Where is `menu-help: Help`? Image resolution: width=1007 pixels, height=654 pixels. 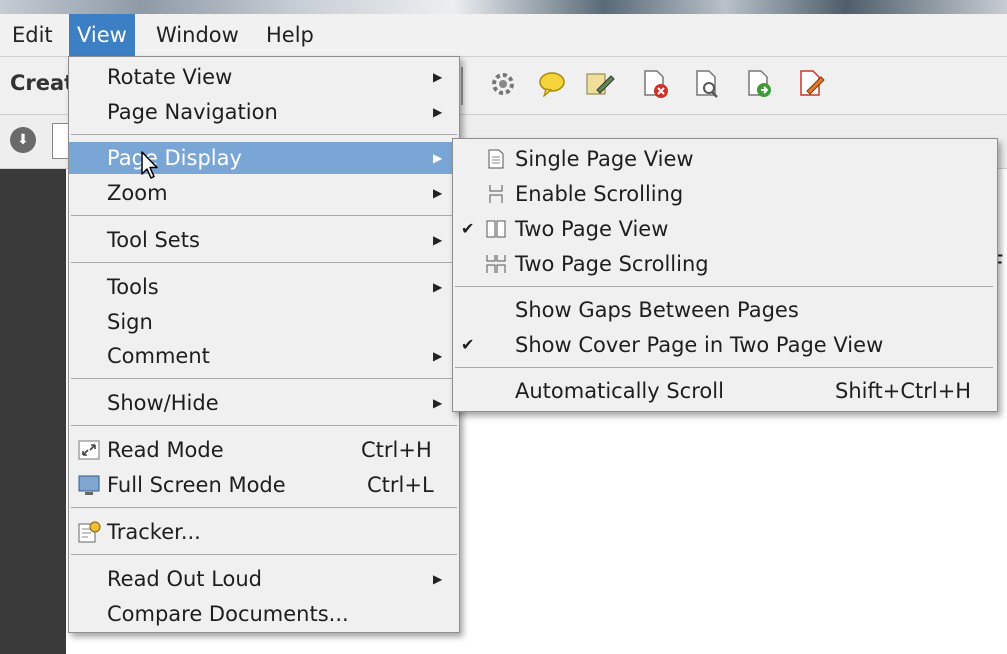
menu-help: Help is located at coordinates (290, 35).